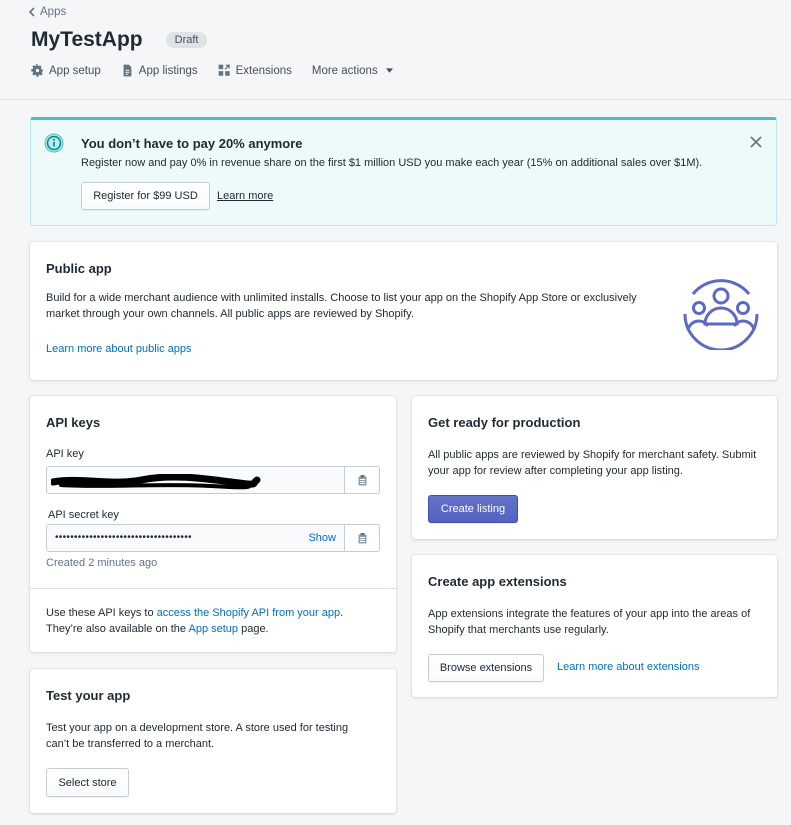 The image size is (791, 825). What do you see at coordinates (156, 482) in the screenshot?
I see `redacted-value` at bounding box center [156, 482].